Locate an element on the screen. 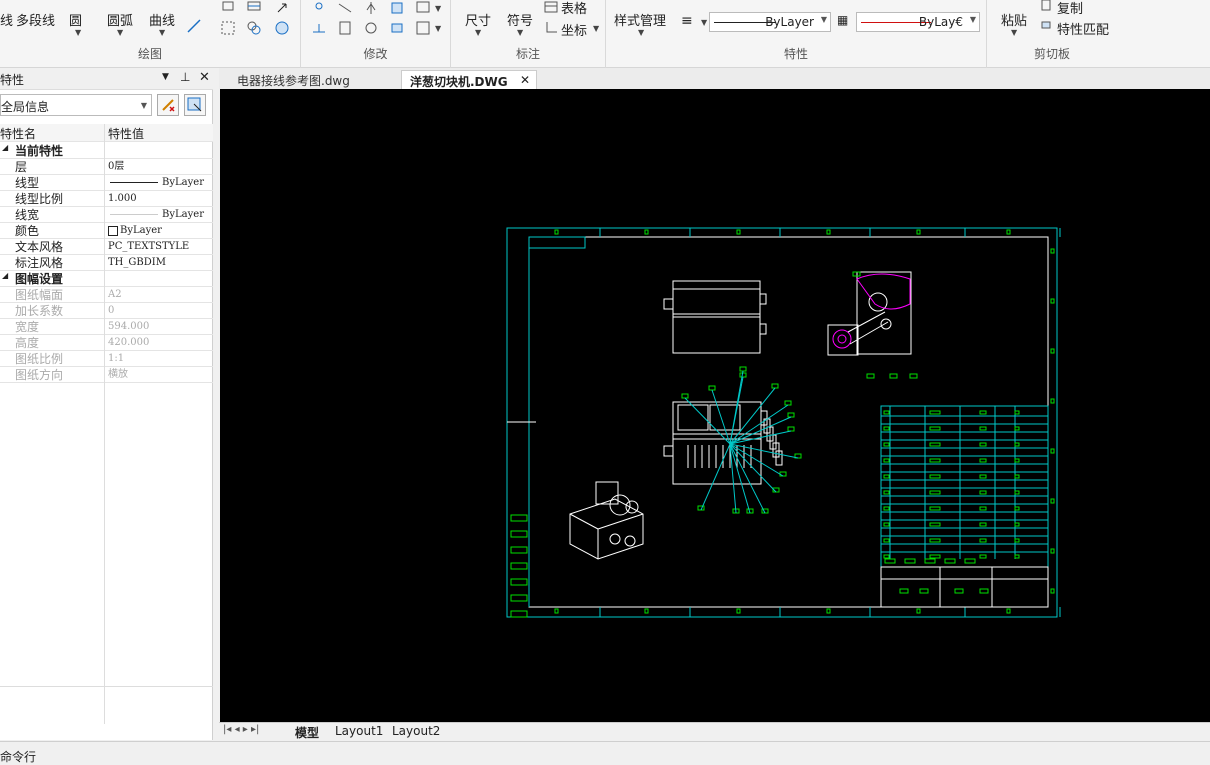  properties-header-row: 特性名 特性值 is located at coordinates (106, 133).